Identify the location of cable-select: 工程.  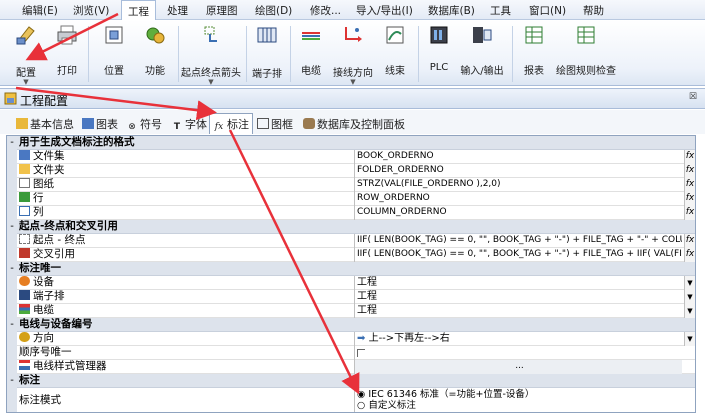
(518, 311).